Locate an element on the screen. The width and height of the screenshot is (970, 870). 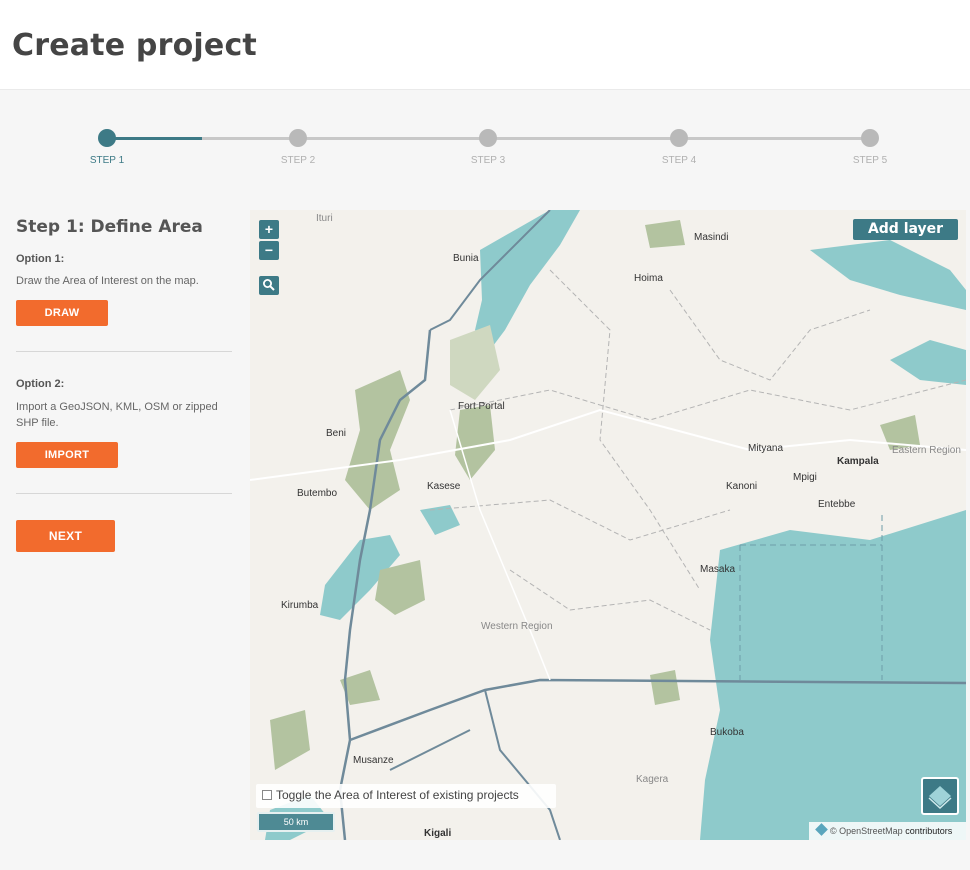
step-4-dot is located at coordinates (679, 138).